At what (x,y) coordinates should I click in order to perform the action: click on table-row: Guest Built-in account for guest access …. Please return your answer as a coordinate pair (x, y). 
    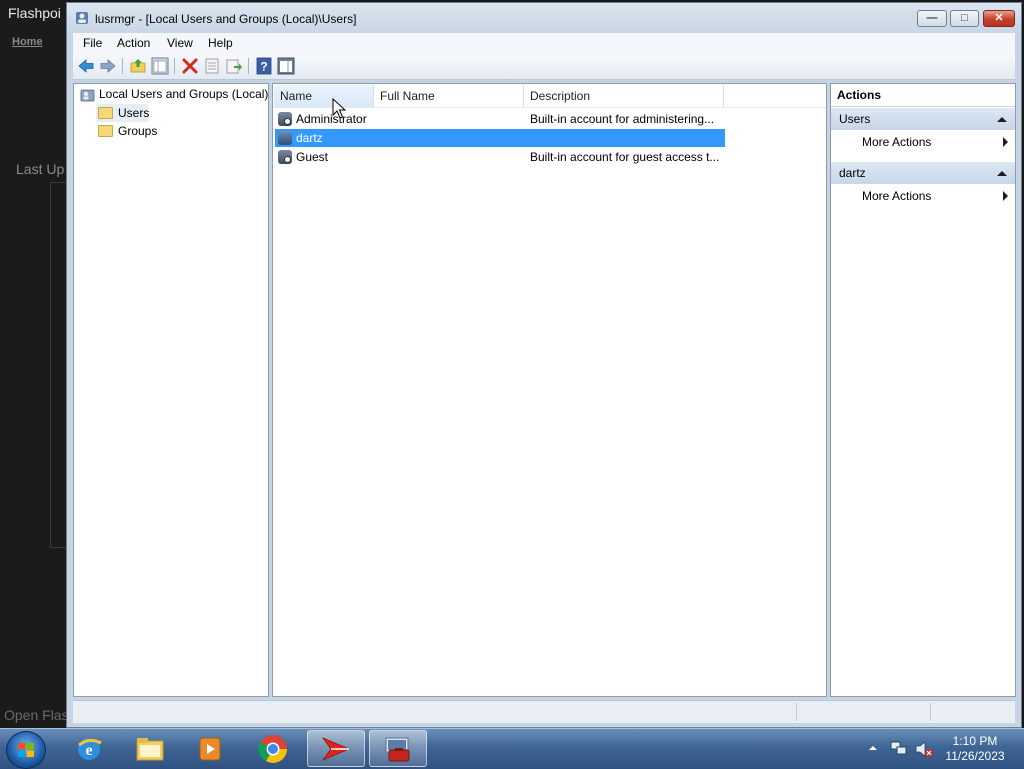
    Looking at the image, I should click on (500, 157).